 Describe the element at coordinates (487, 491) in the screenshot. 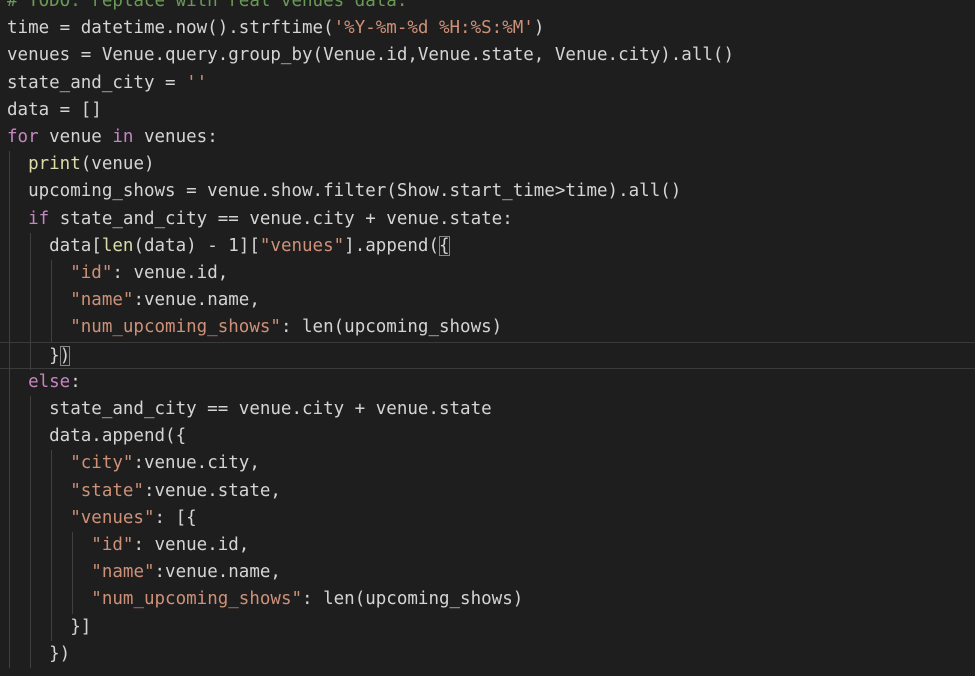

I see `code-line: "state":venue.state,` at that location.